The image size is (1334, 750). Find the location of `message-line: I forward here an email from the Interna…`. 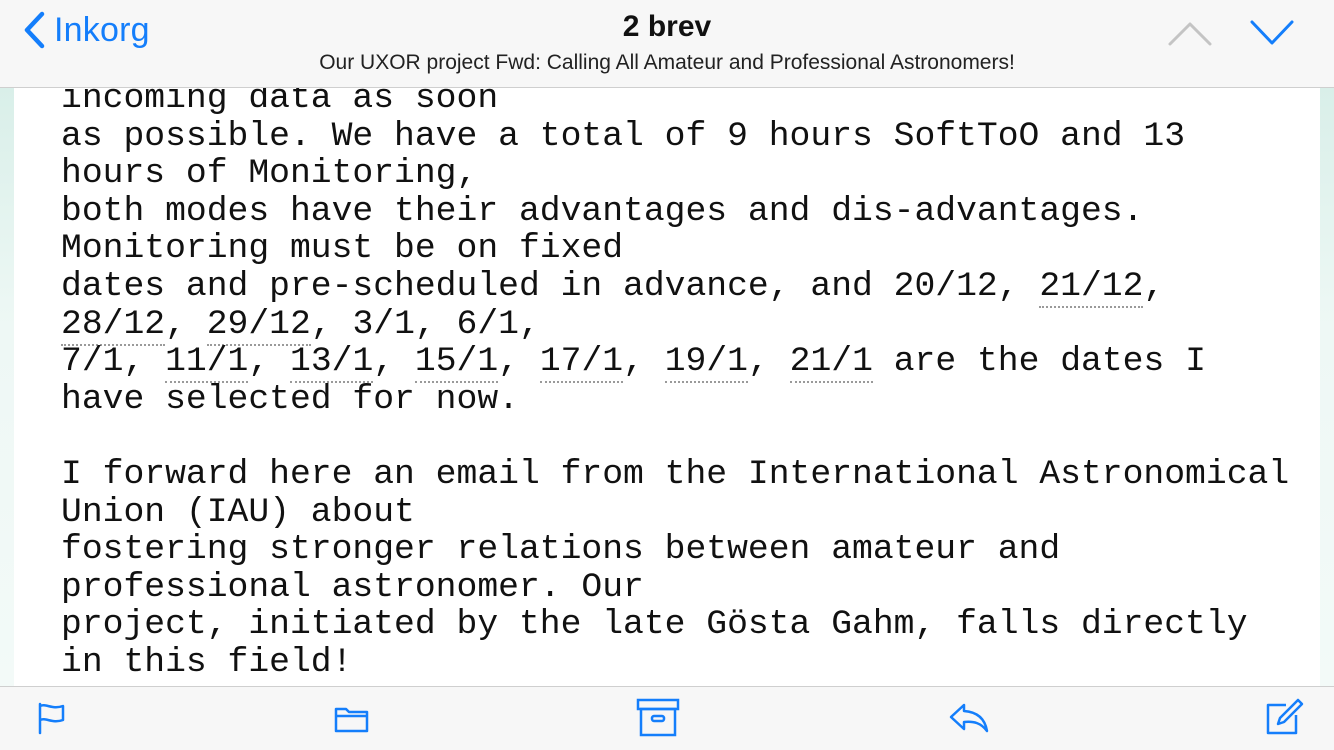

message-line: I forward here an email from the Interna… is located at coordinates (697, 475).